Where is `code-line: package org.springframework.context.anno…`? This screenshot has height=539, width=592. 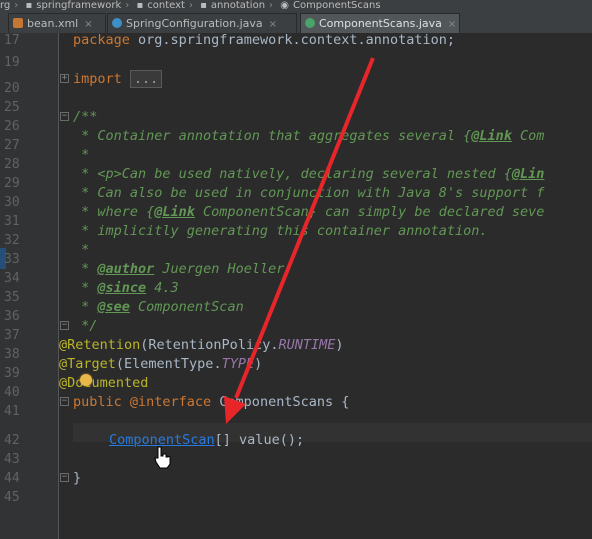
code-line: package org.springframework.context.anno… is located at coordinates (264, 40).